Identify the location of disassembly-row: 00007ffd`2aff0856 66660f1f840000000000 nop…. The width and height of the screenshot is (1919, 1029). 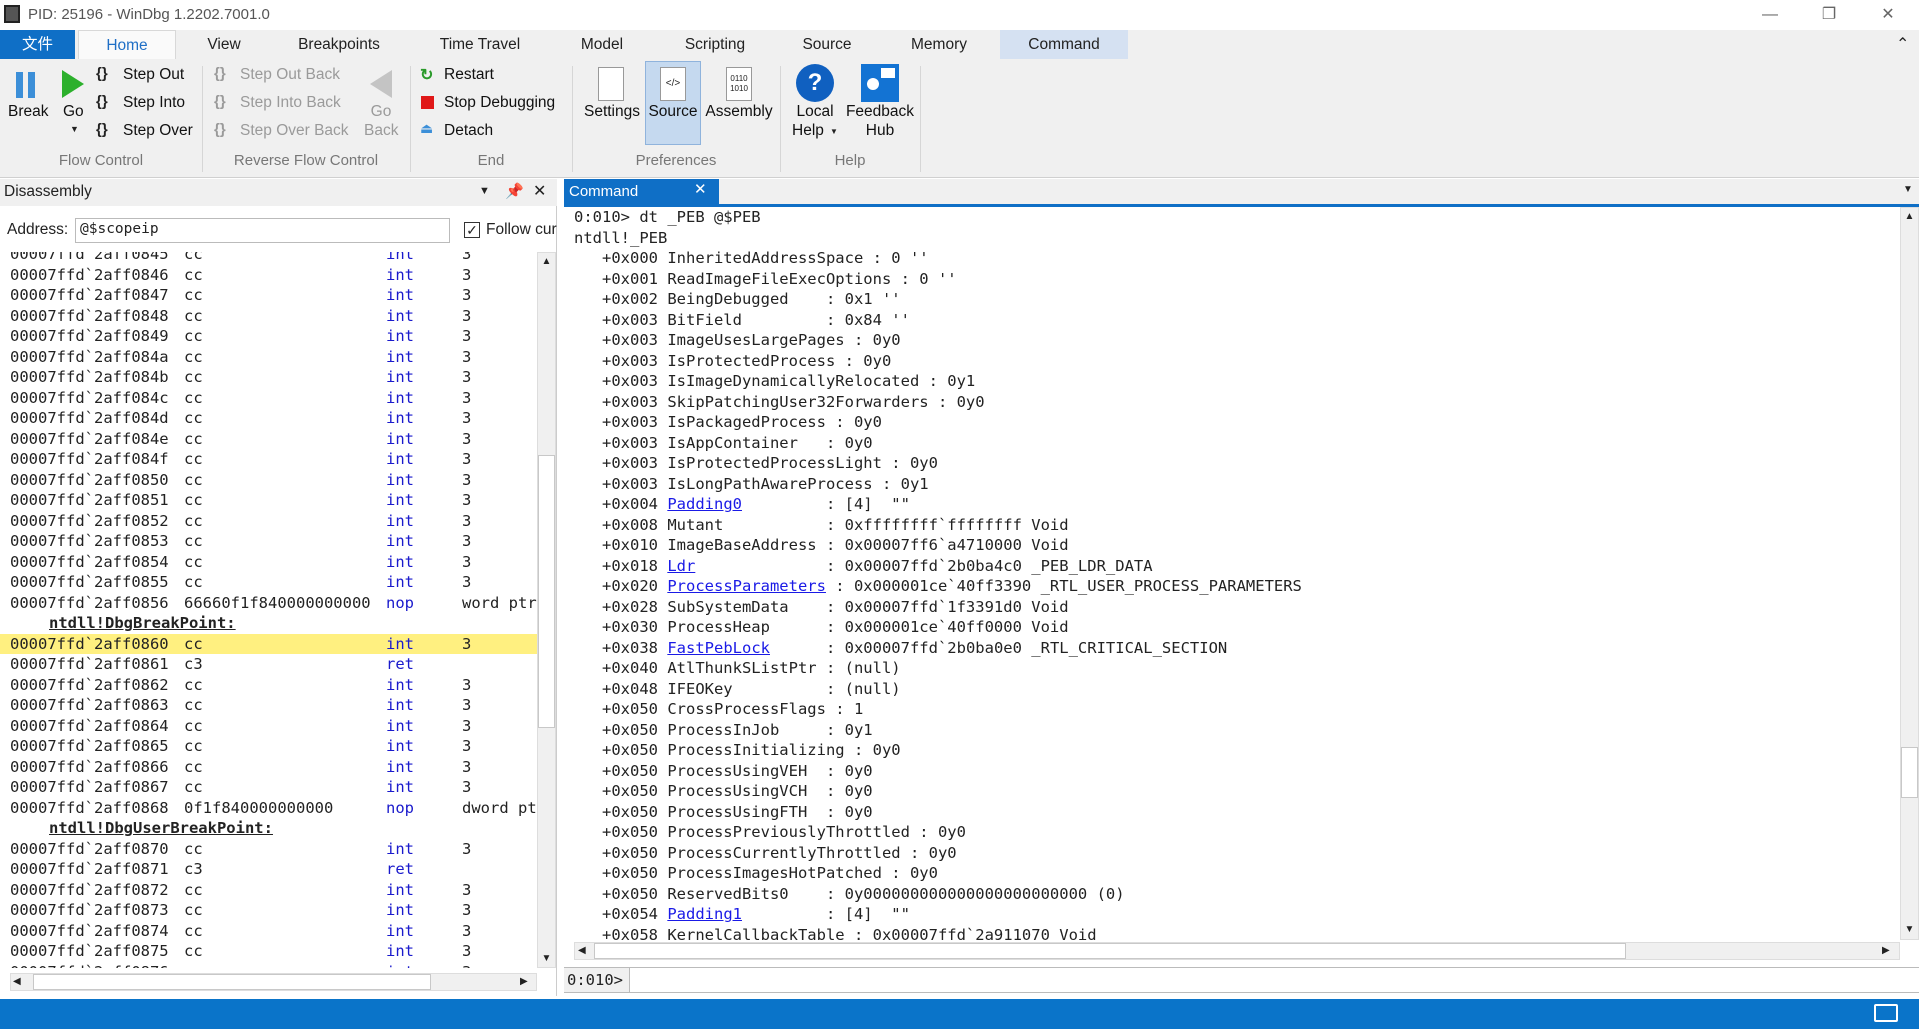
(268, 603).